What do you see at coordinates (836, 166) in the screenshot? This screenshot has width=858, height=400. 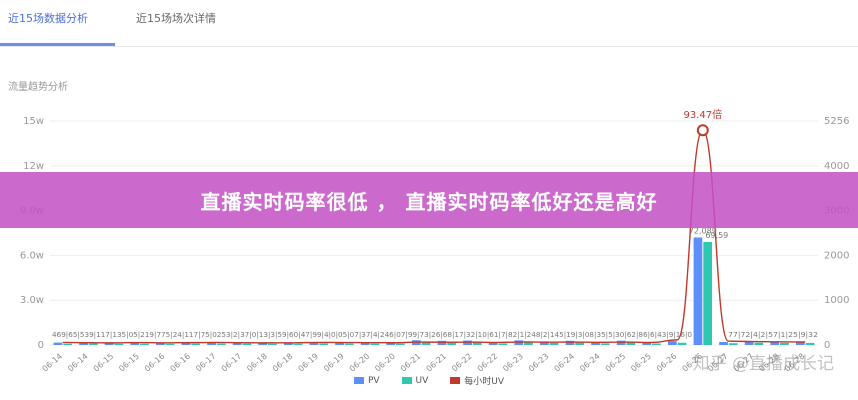 I see `right-axis-tick-label: 4000` at bounding box center [836, 166].